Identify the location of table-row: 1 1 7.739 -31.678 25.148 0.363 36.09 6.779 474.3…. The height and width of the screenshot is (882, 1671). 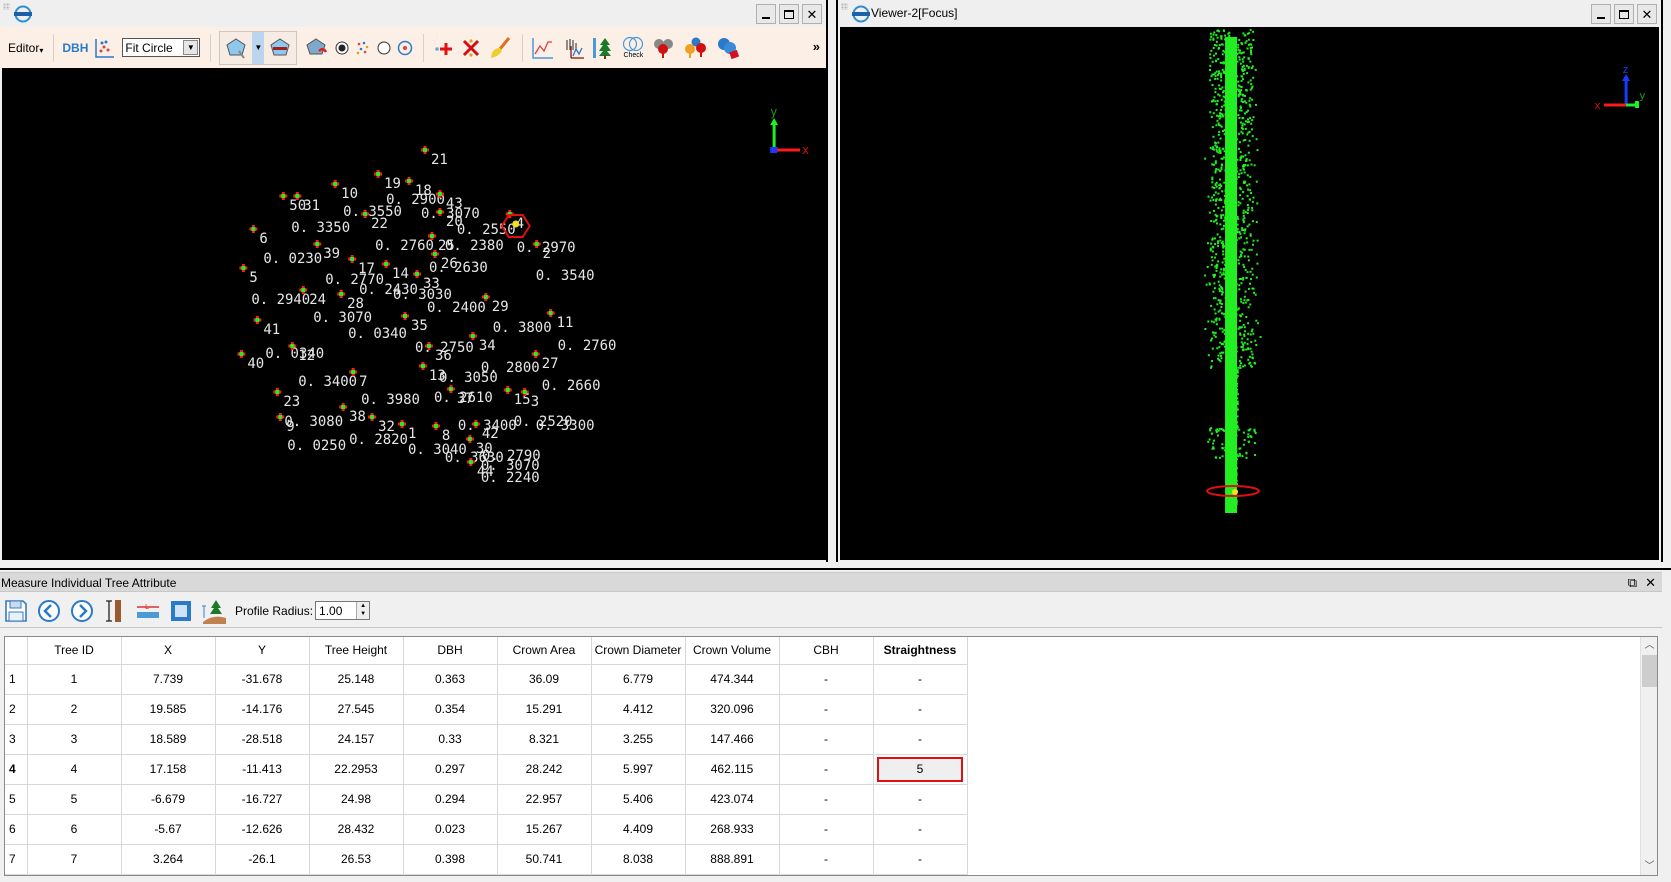
(486, 679).